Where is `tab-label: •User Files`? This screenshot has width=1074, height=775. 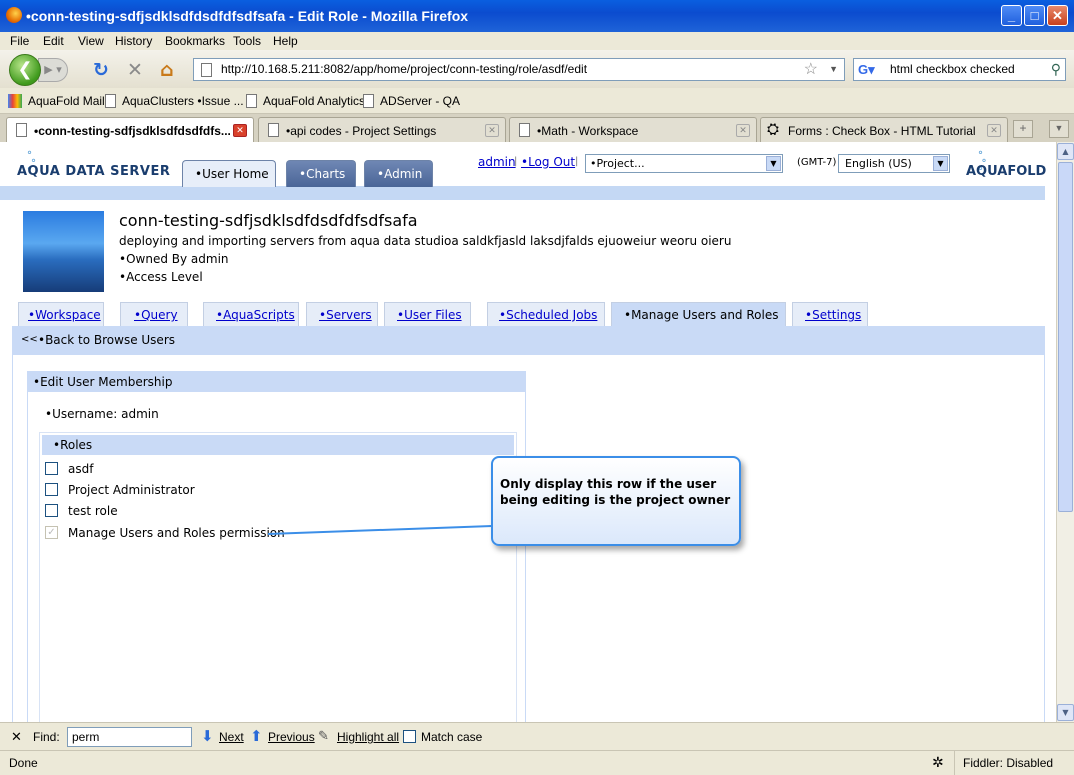
tab-label: •User Files is located at coordinates (429, 315).